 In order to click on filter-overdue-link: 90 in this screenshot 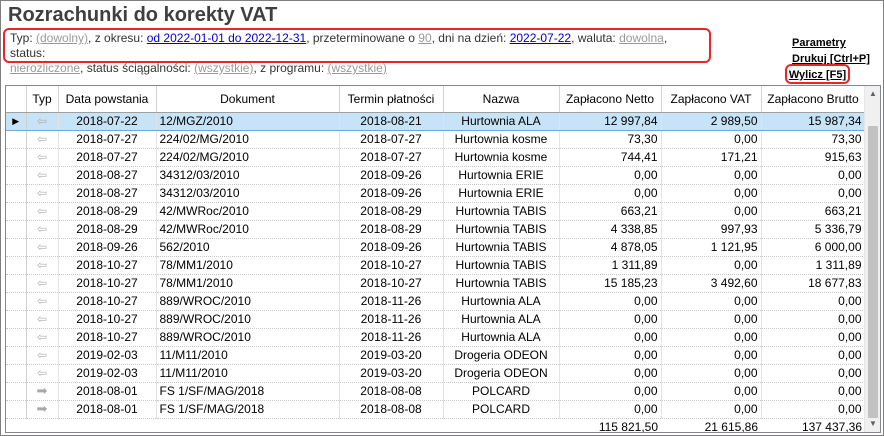, I will do `click(424, 38)`.